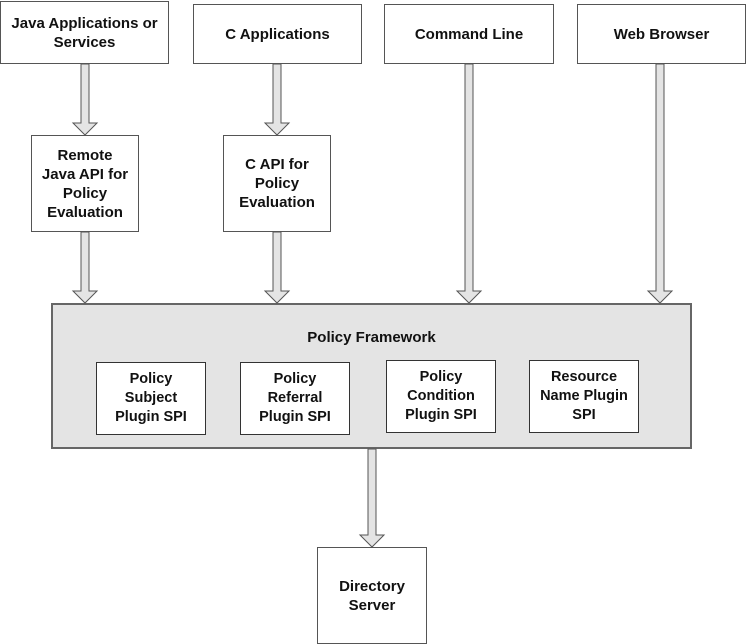 This screenshot has width=746, height=644. Describe the element at coordinates (85, 267) in the screenshot. I see `arrow-remote-java-api-to-framework` at that location.